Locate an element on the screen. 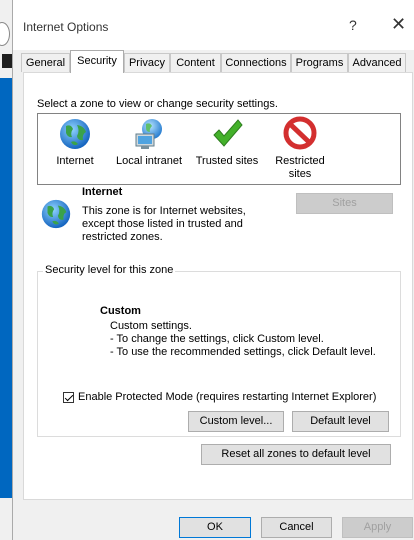 The width and height of the screenshot is (414, 540). zone-internet: Internet is located at coordinates (75, 142).